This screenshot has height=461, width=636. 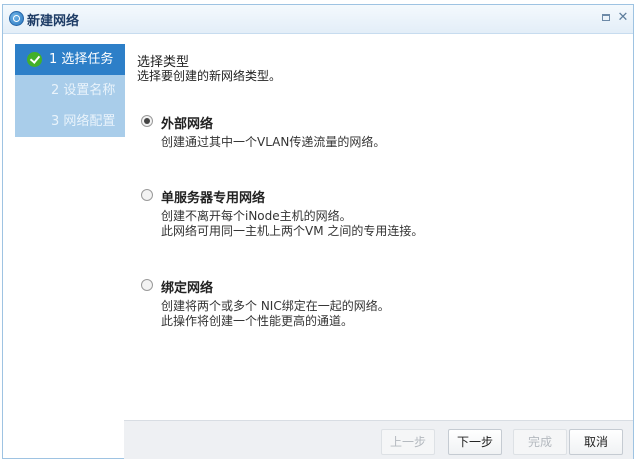 I want to click on maximize-icon, so click(x=607, y=18).